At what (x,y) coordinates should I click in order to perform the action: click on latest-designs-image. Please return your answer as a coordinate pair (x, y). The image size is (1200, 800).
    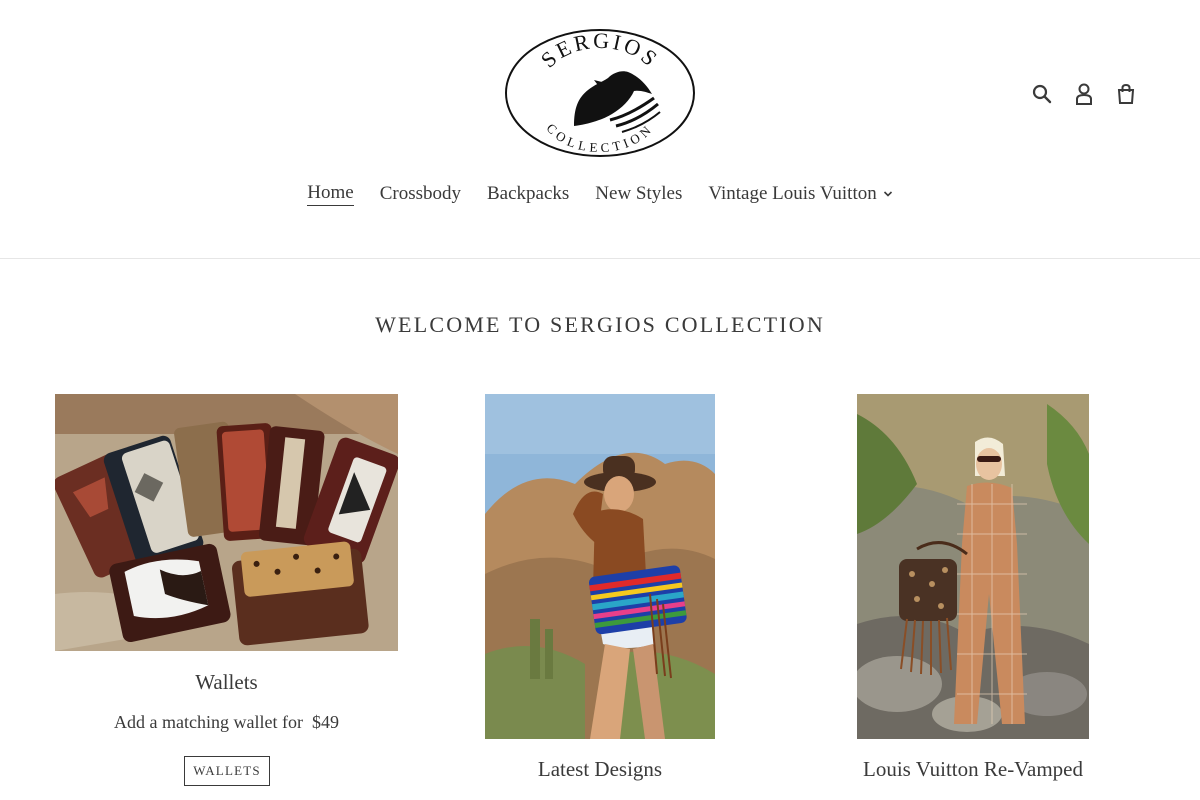
    Looking at the image, I should click on (600, 566).